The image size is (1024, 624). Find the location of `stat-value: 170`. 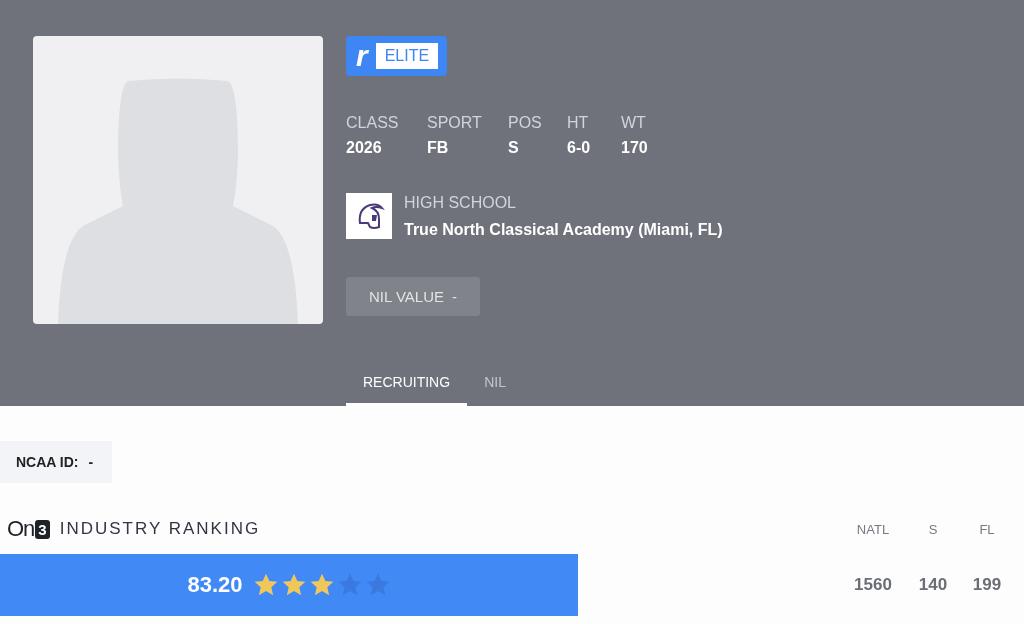

stat-value: 170 is located at coordinates (634, 148).